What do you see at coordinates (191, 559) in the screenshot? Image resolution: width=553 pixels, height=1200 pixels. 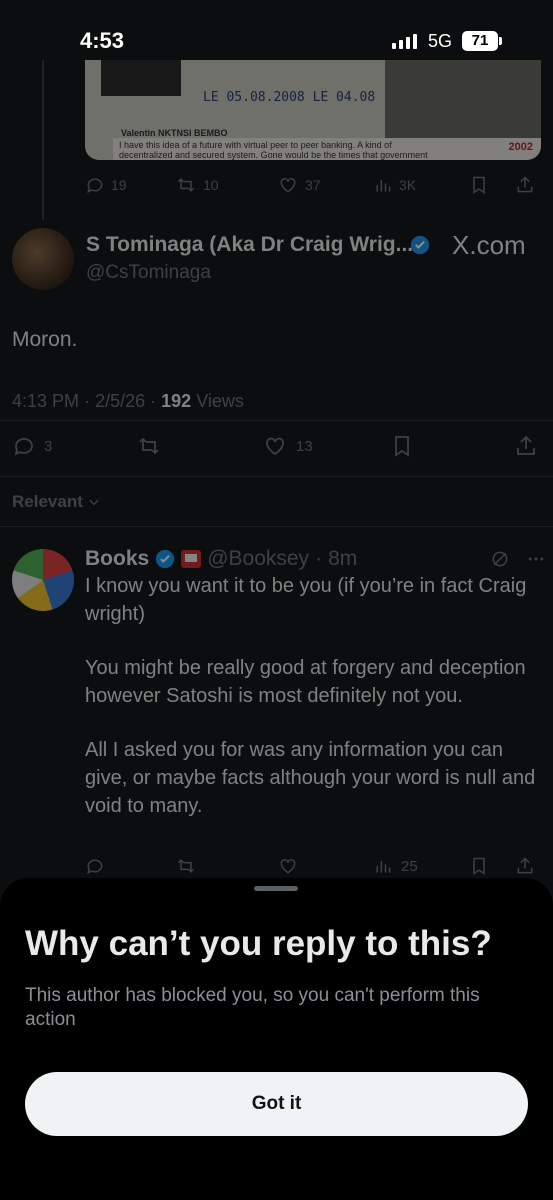 I see `profile-emoji-icon` at bounding box center [191, 559].